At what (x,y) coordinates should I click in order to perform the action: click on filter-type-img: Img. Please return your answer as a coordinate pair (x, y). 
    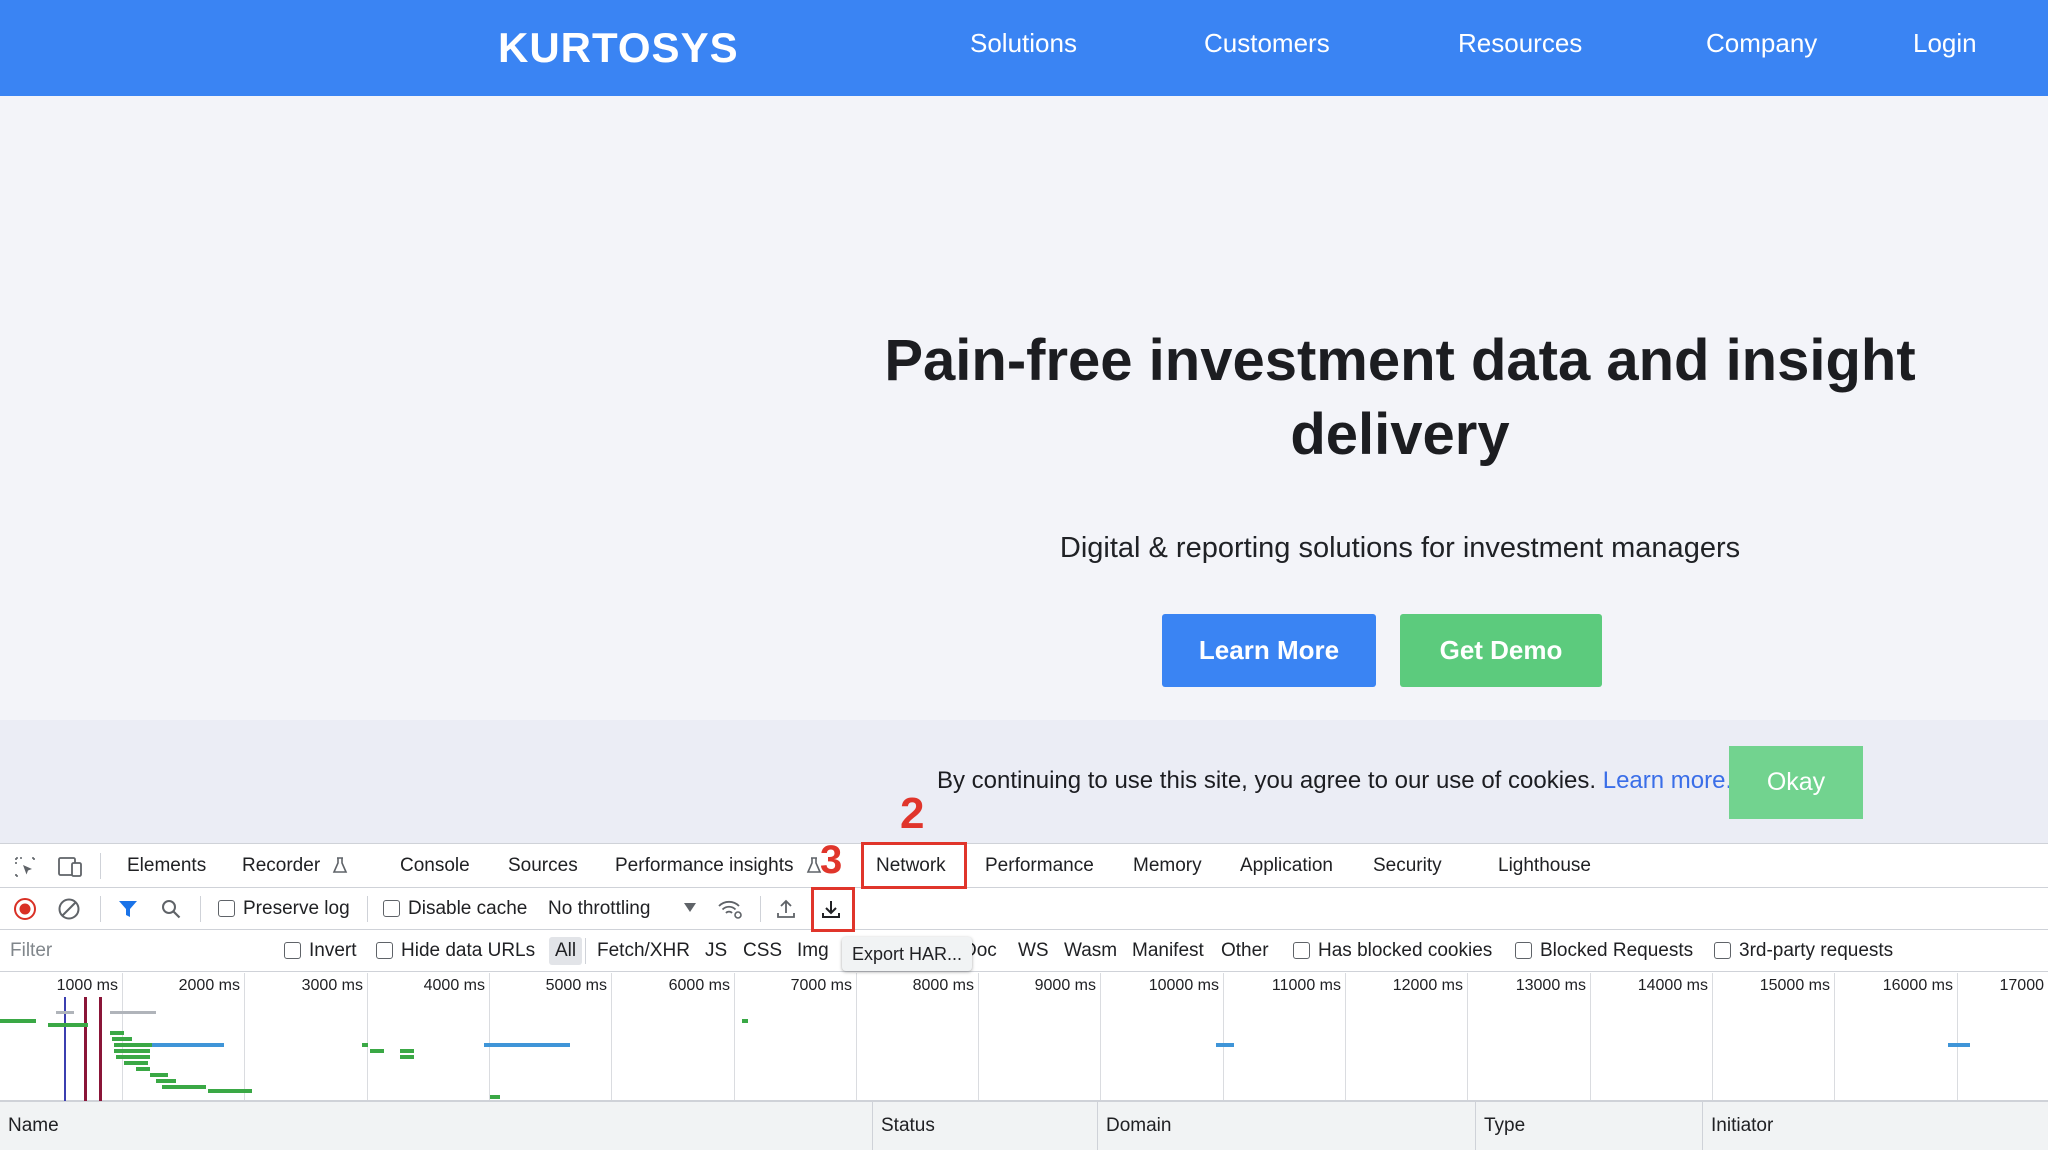
    Looking at the image, I should click on (813, 951).